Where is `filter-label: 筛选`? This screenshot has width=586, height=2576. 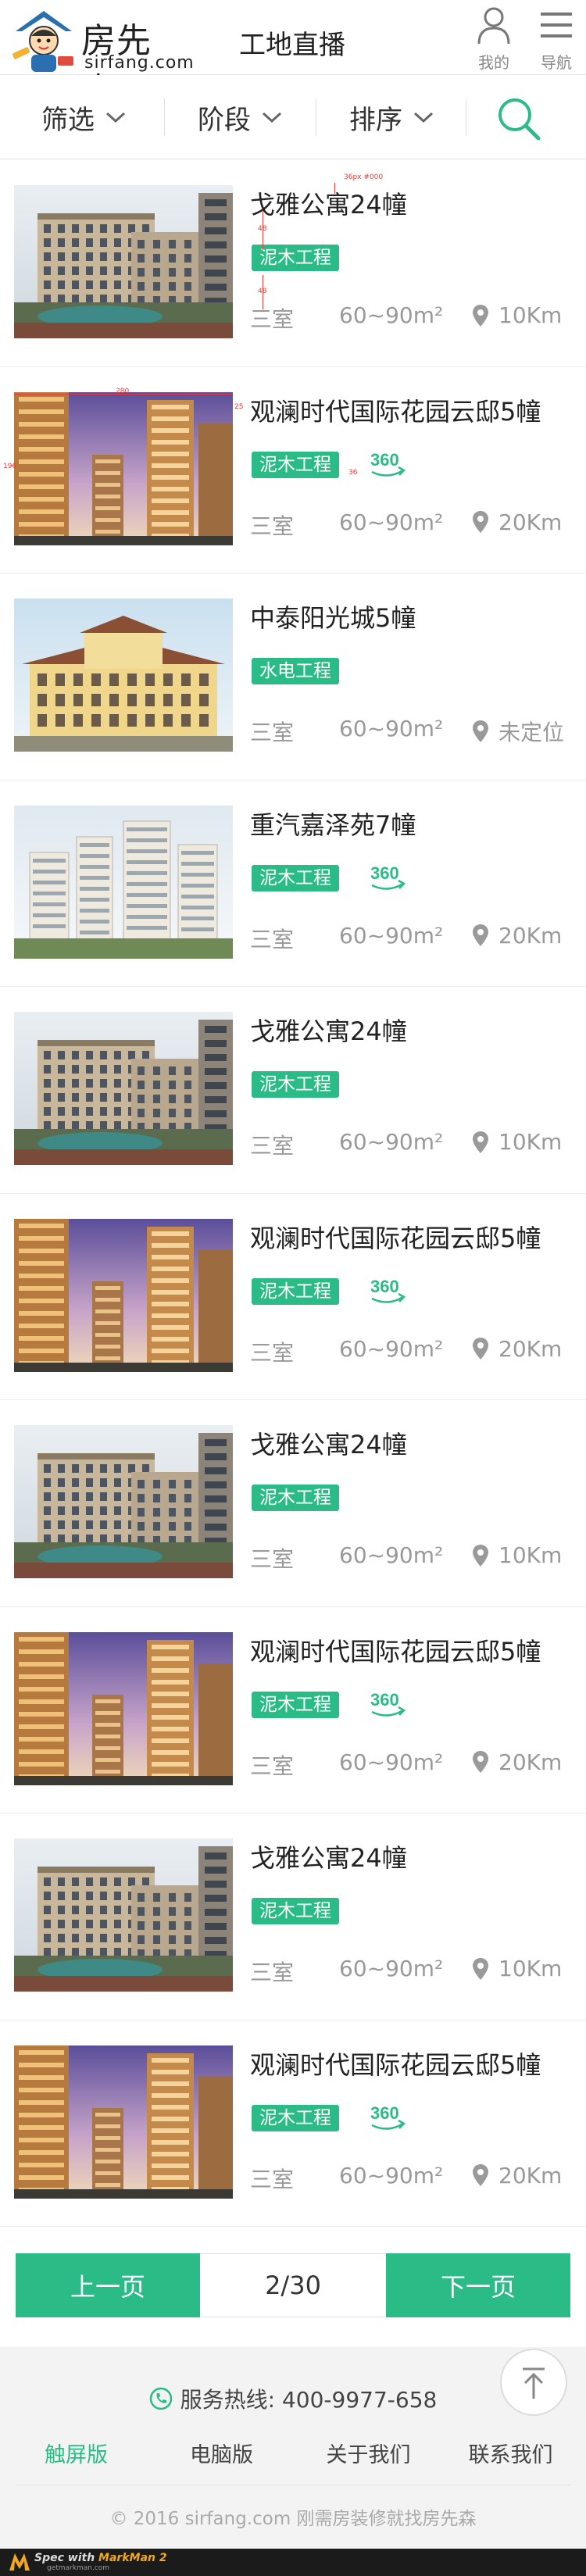
filter-label: 筛选 is located at coordinates (68, 120).